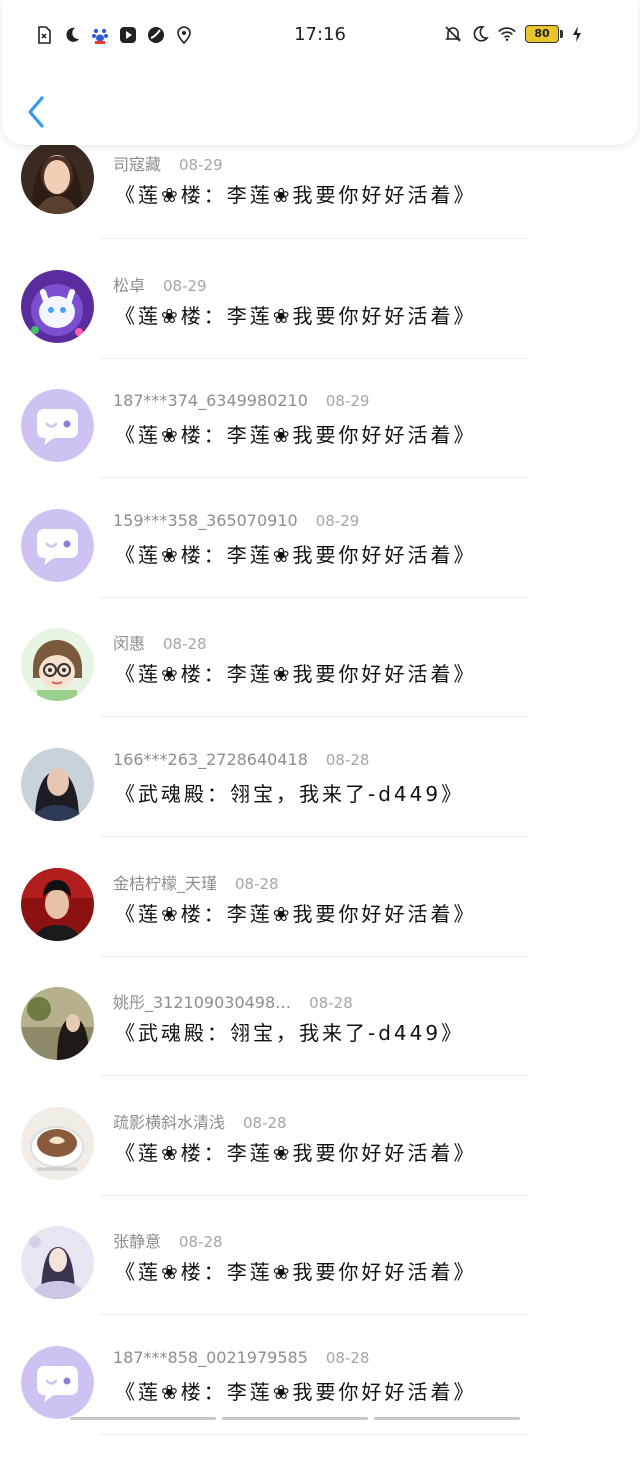 This screenshot has width=640, height=1460. What do you see at coordinates (480, 34) in the screenshot?
I see `moon-icon` at bounding box center [480, 34].